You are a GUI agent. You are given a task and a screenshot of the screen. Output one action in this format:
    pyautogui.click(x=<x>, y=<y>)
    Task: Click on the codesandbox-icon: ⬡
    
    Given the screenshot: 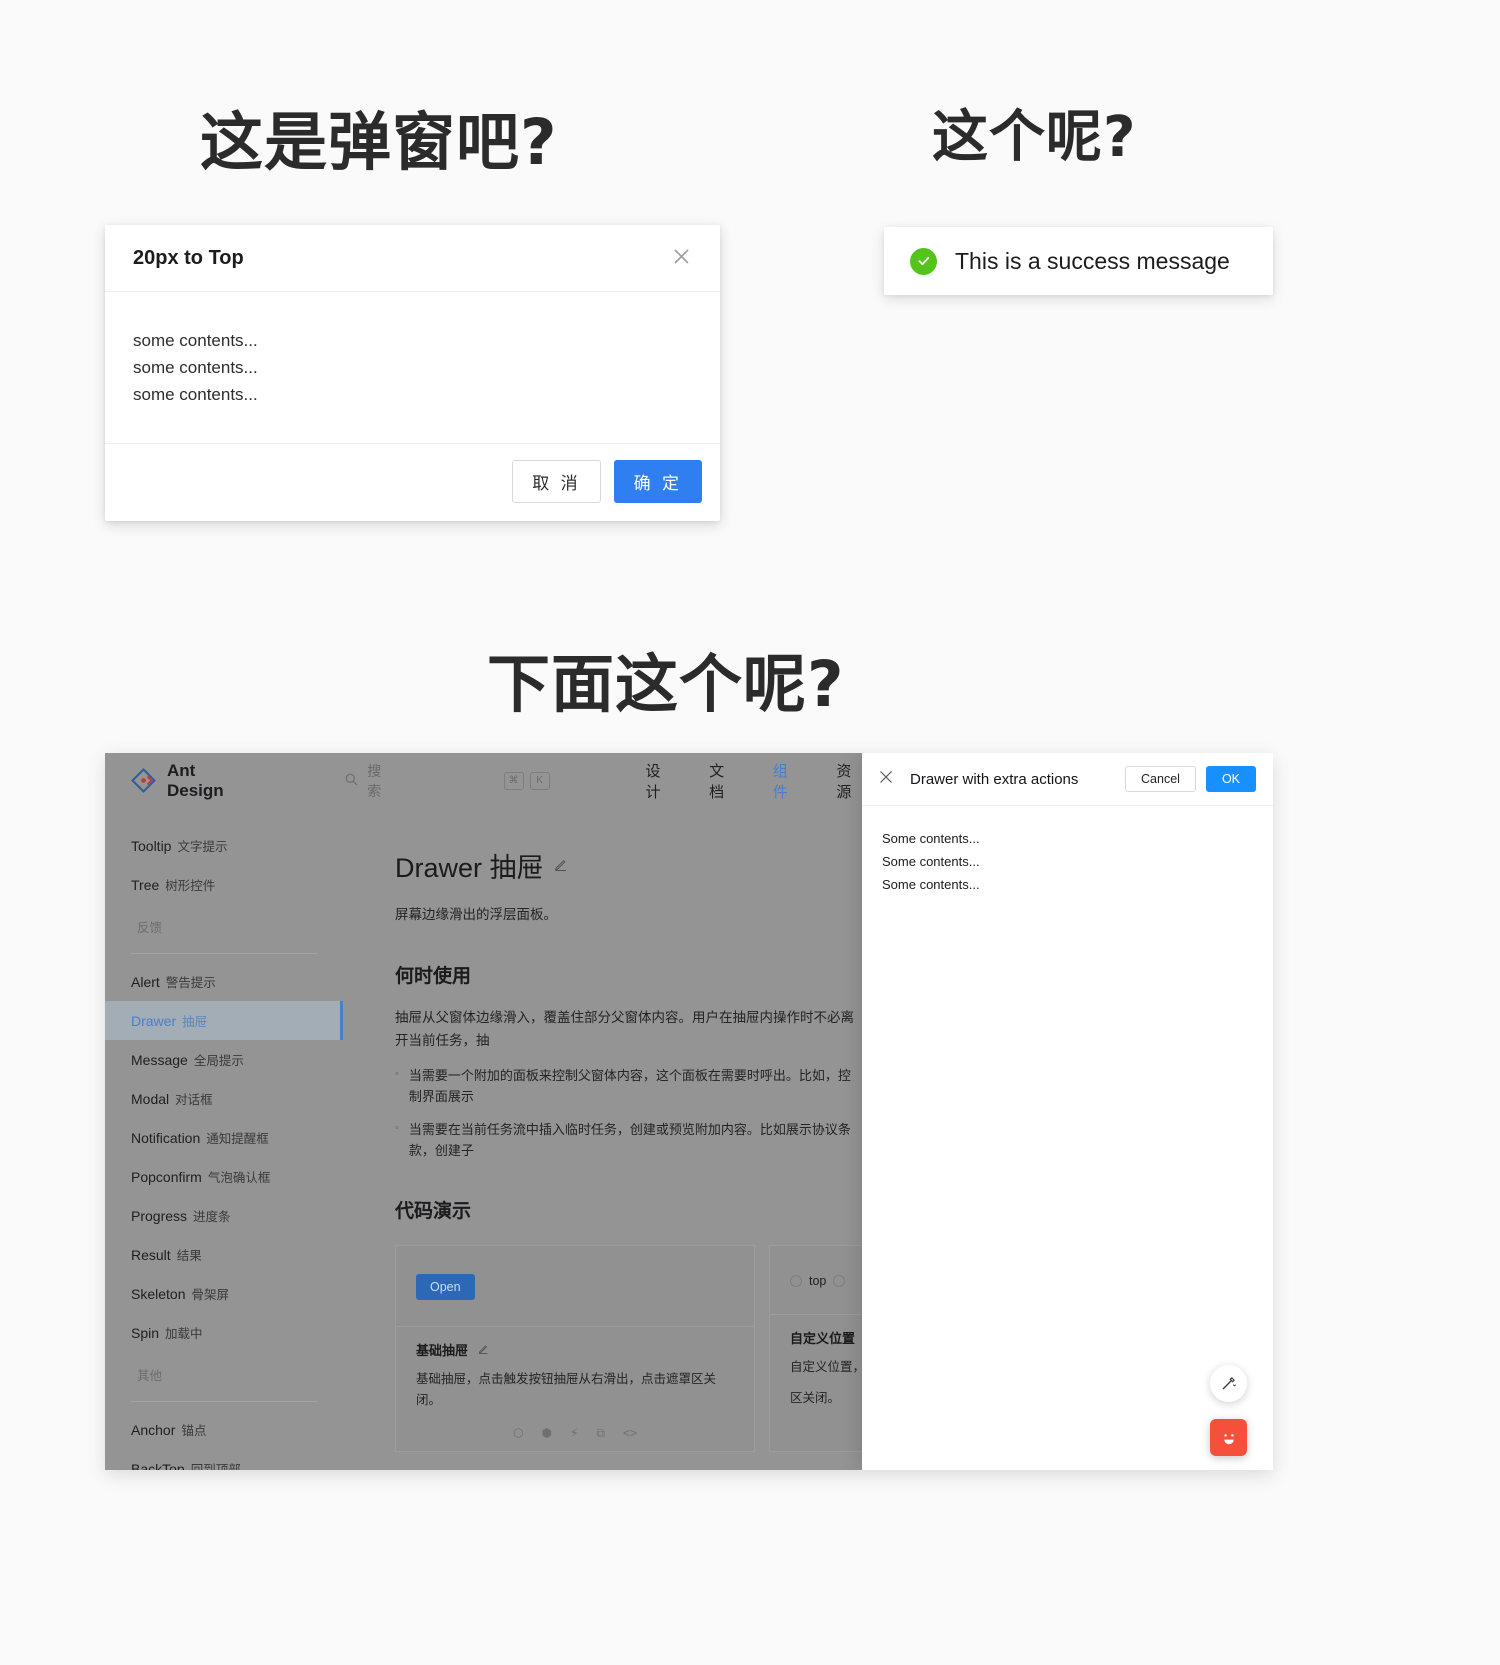 What is the action you would take?
    pyautogui.click(x=518, y=1433)
    